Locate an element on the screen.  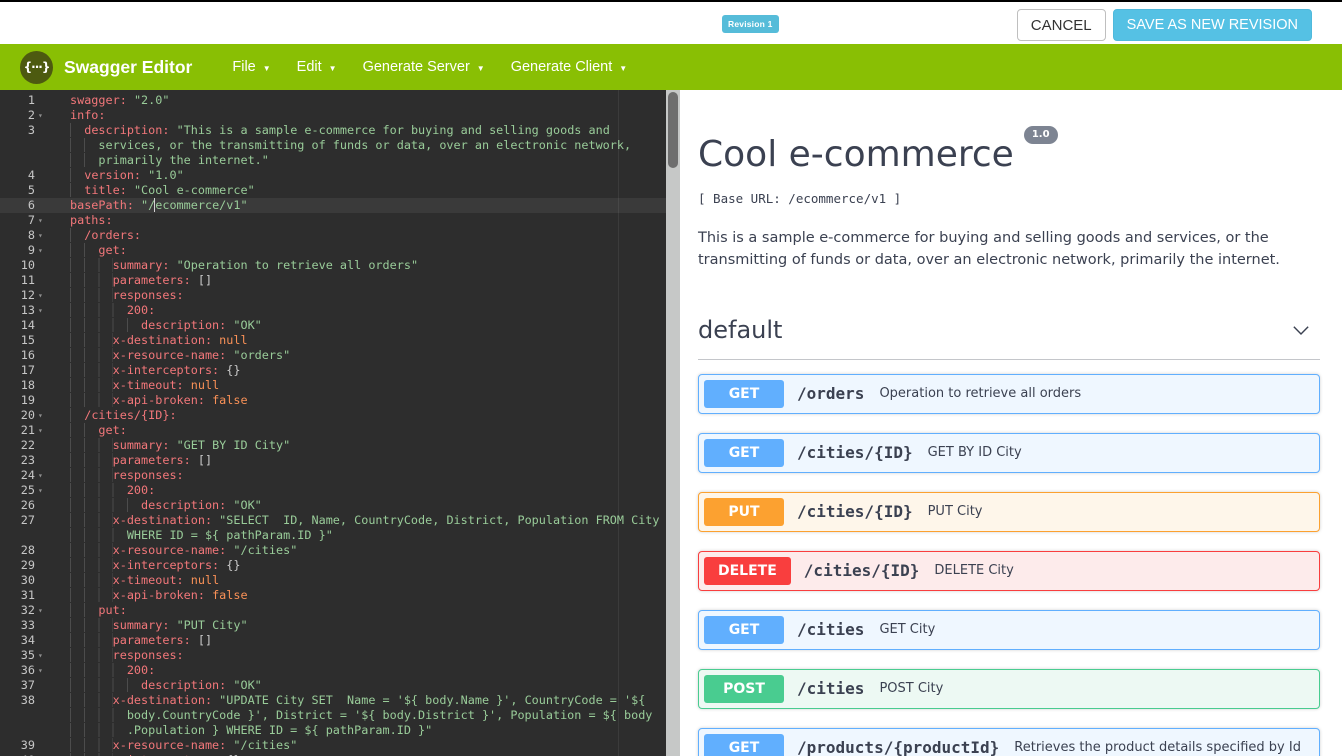
menu-file: File ▼ is located at coordinates (251, 67).